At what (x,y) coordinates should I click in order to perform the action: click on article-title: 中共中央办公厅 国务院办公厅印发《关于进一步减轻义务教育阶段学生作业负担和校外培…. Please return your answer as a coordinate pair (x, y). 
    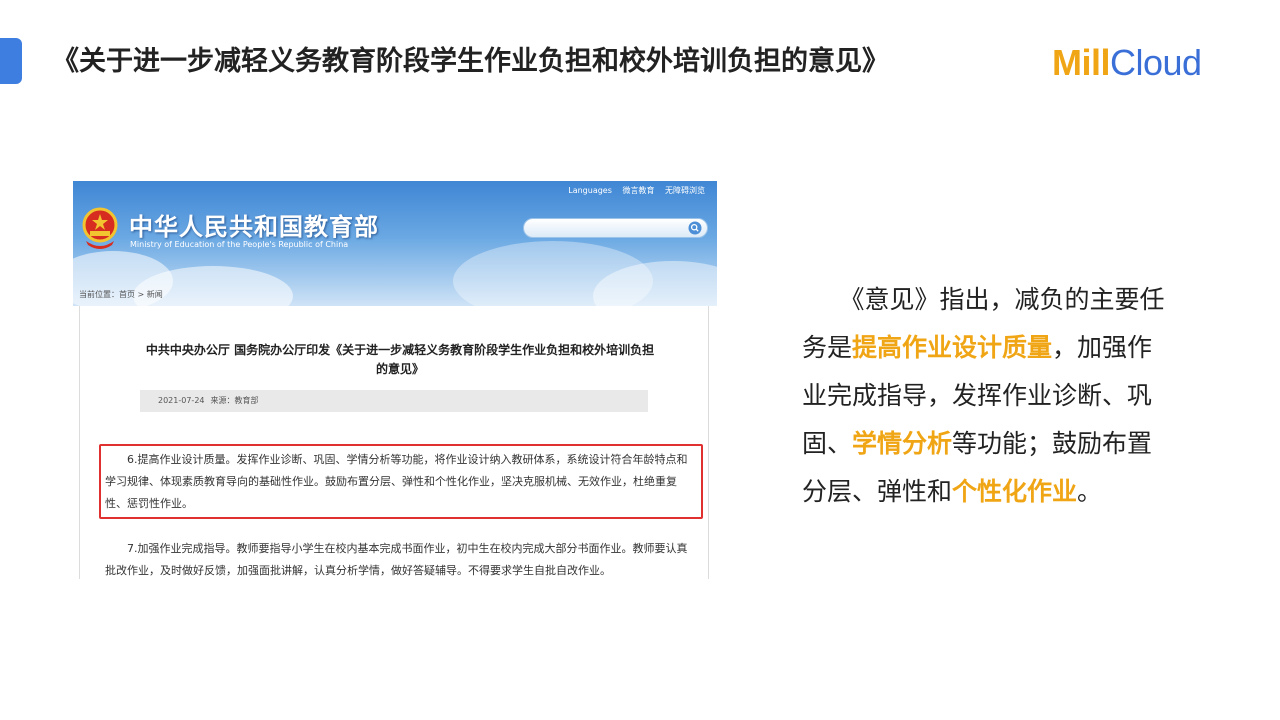
    Looking at the image, I should click on (400, 359).